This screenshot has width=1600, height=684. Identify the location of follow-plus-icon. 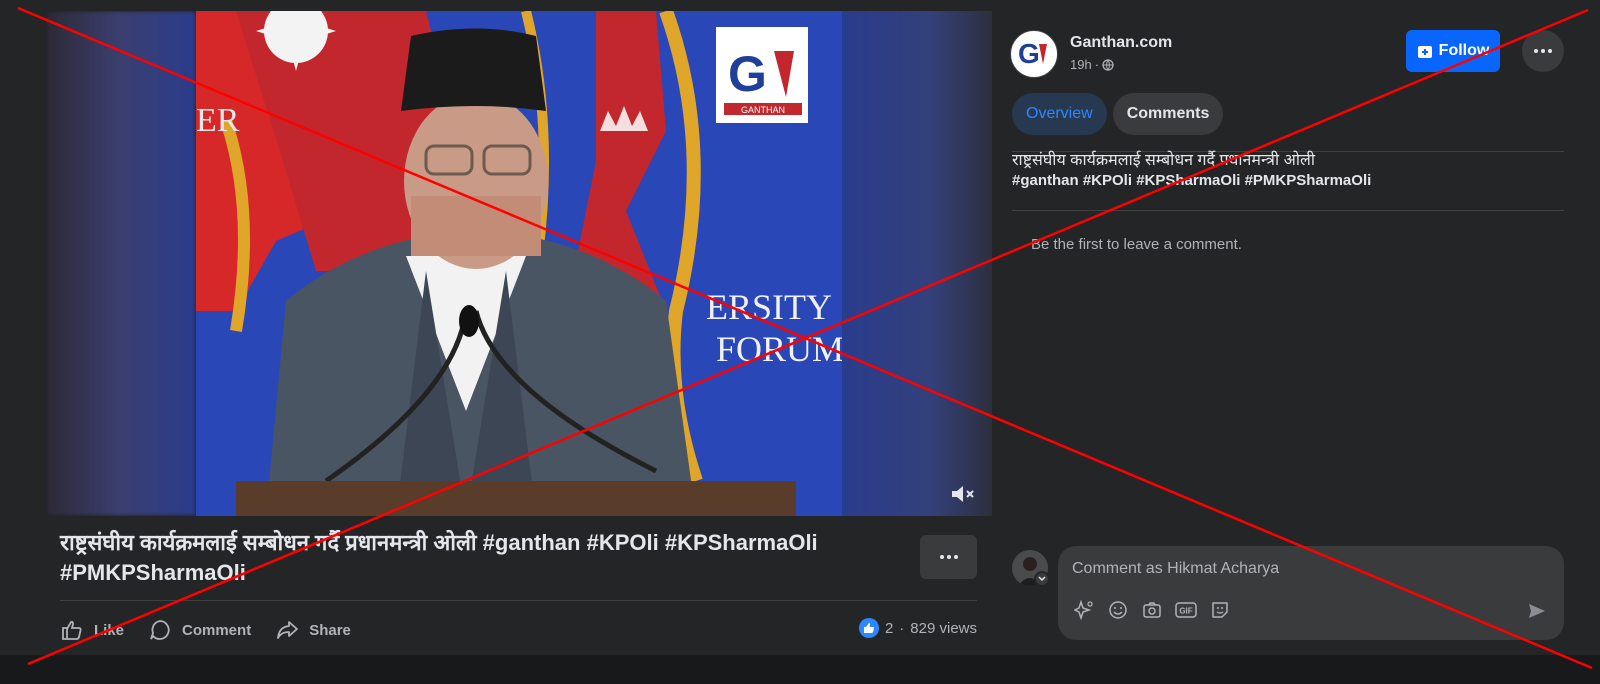
(1424, 52).